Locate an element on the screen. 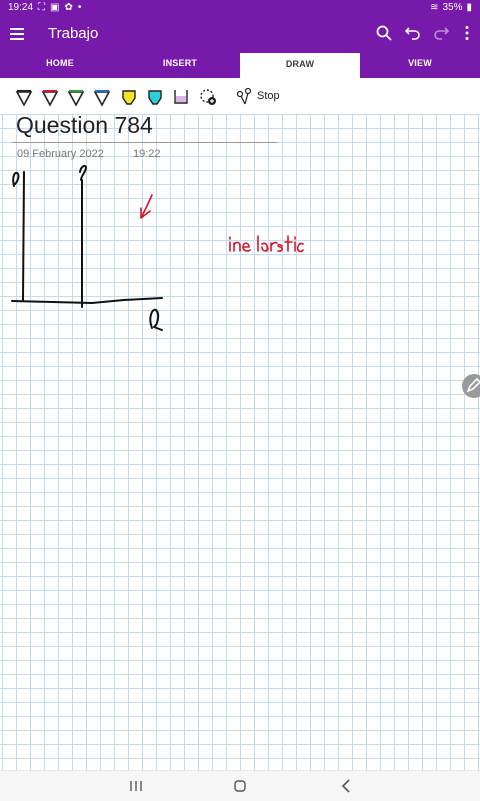 The width and height of the screenshot is (480, 801). app-bar: Trabajo is located at coordinates (240, 34).